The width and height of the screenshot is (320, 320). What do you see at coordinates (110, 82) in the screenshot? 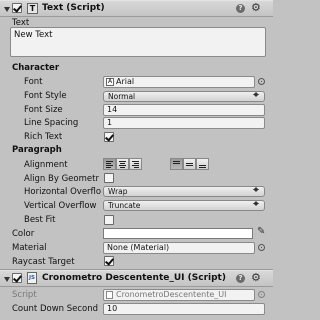
I see `font-asset-icon: A` at bounding box center [110, 82].